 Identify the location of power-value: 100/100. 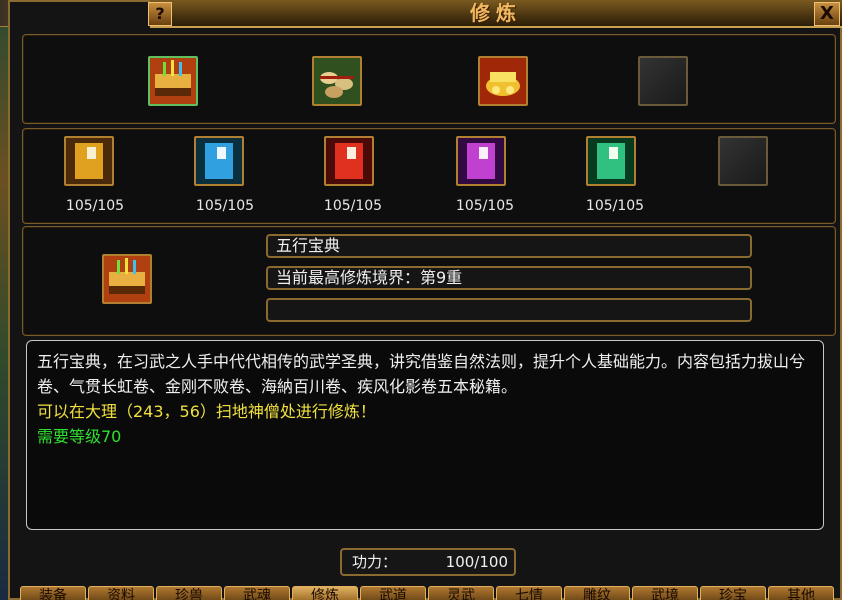
(476, 562).